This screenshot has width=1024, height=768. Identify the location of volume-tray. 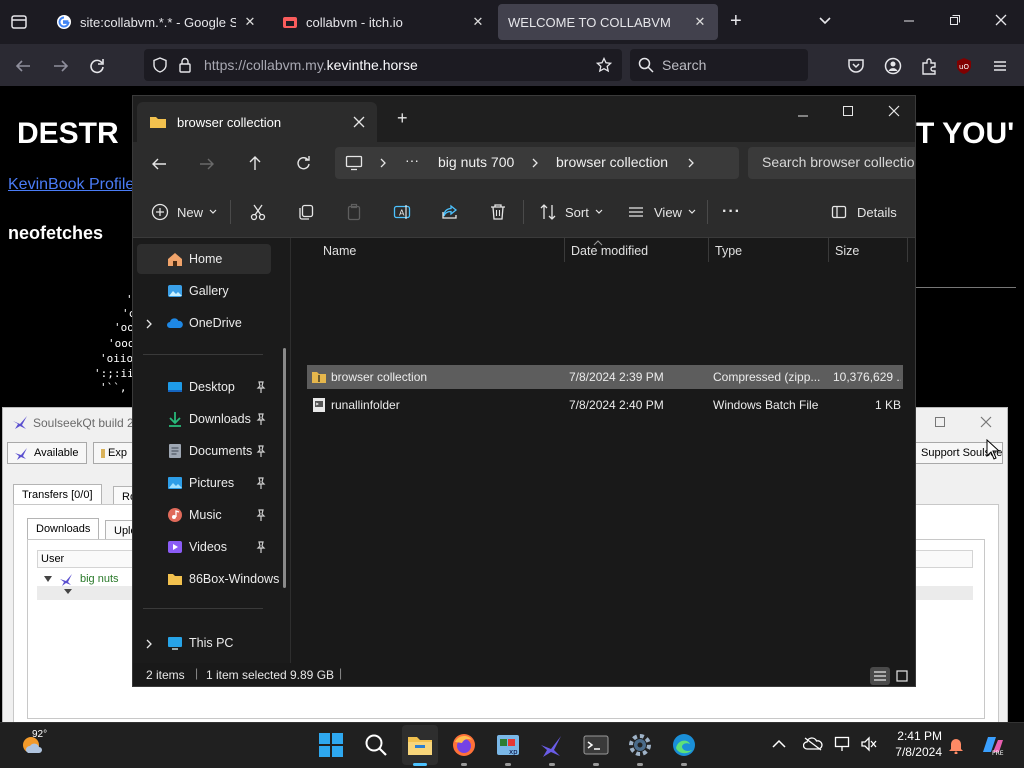
(869, 744).